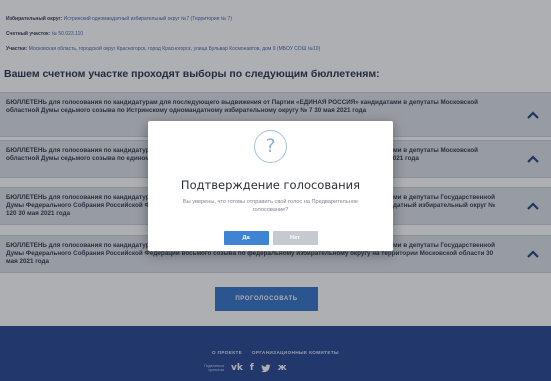 The image size is (551, 381). Describe the element at coordinates (270, 146) in the screenshot. I see `question-icon: ?` at that location.